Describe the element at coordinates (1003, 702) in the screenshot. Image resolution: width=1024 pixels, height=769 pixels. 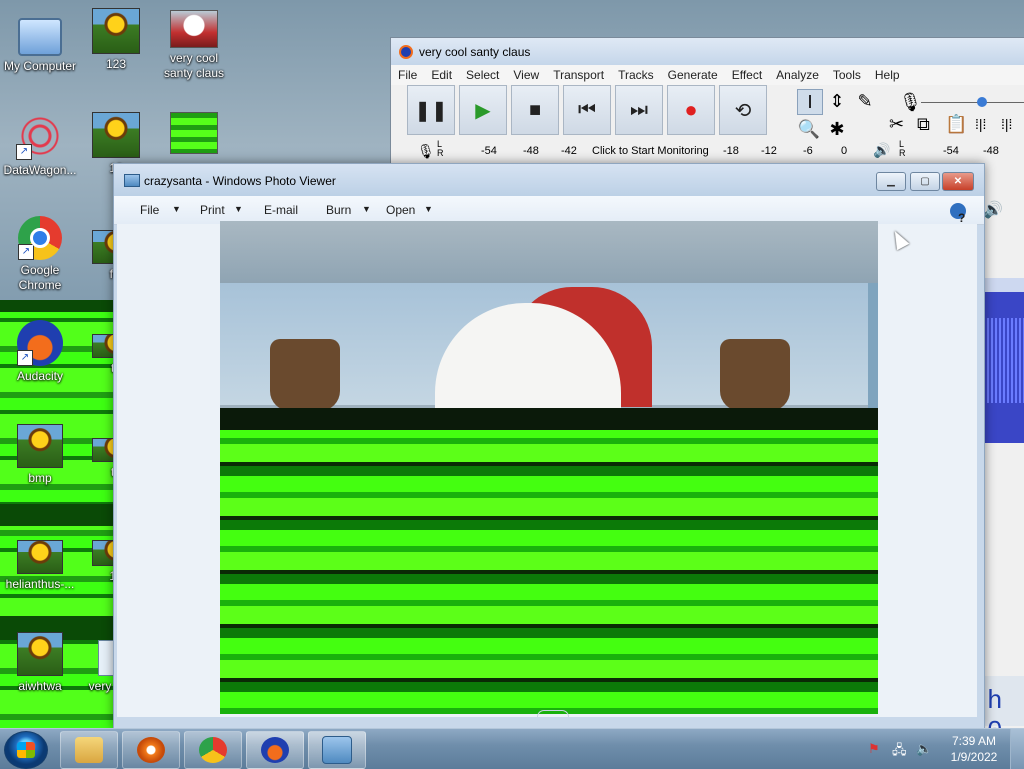
I see `time-display: h 0` at that location.